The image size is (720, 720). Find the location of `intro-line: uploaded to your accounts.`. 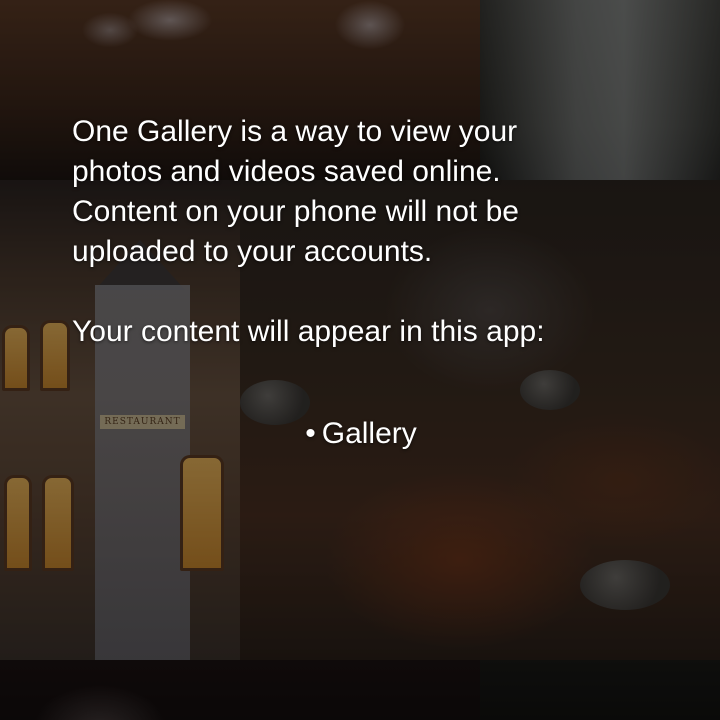

intro-line: uploaded to your accounts. is located at coordinates (252, 251).